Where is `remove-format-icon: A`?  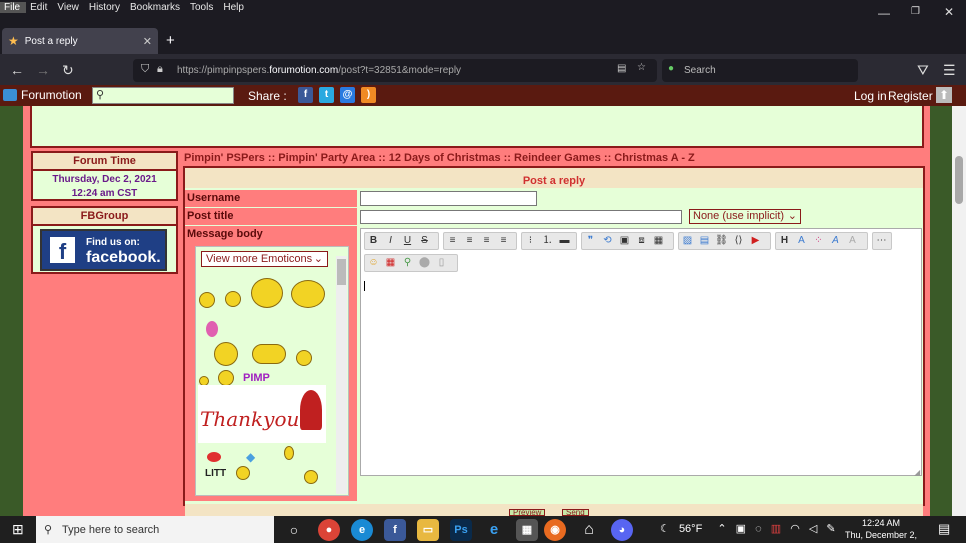 remove-format-icon: A is located at coordinates (852, 241).